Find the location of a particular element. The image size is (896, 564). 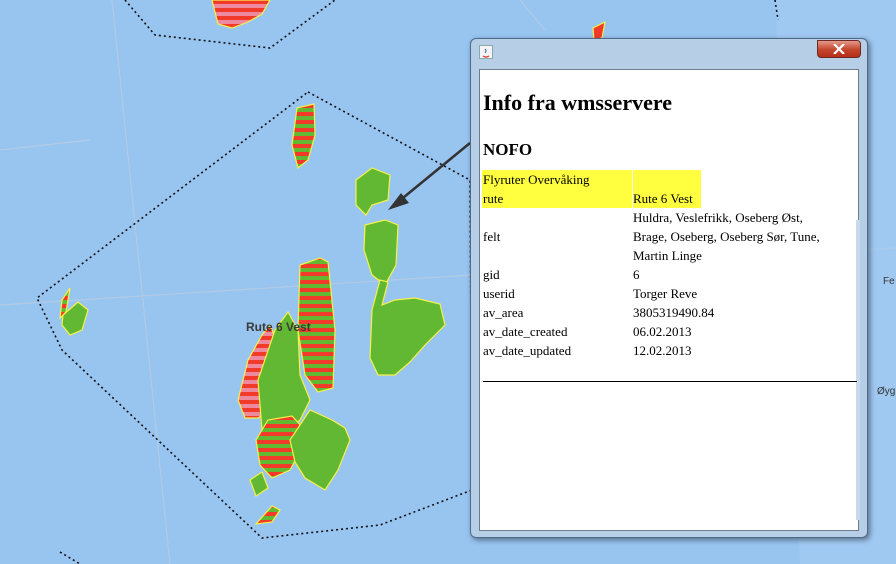

layer-name-pad is located at coordinates (740, 179).